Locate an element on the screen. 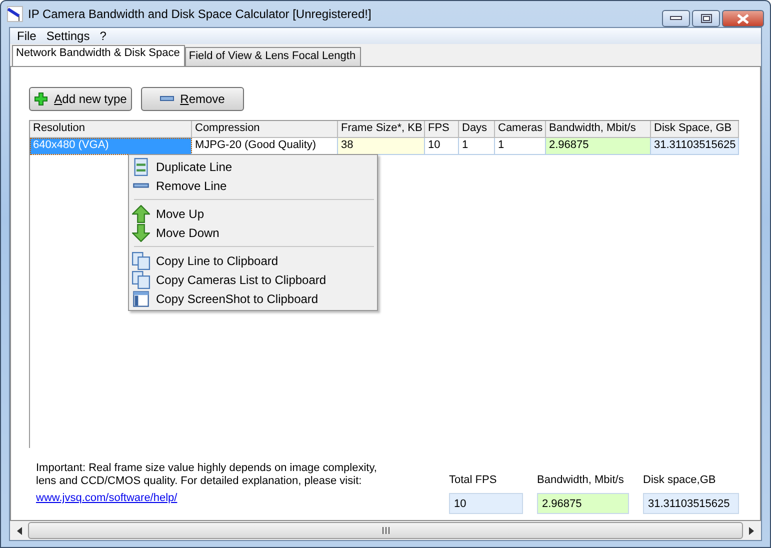 The height and width of the screenshot is (548, 771). menu-item: Copy ScreenShot to Clipboard is located at coordinates (253, 298).